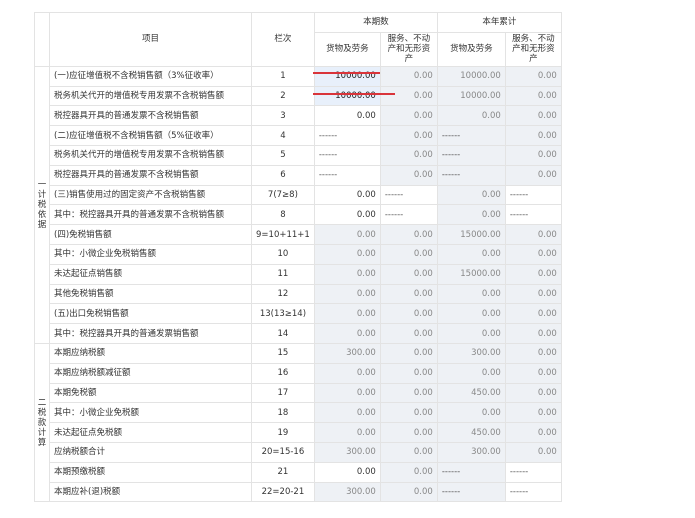  I want to click on table-row: 其中：小微企业免税额 18 0.00 0.00 0.00 0.00, so click(298, 413).